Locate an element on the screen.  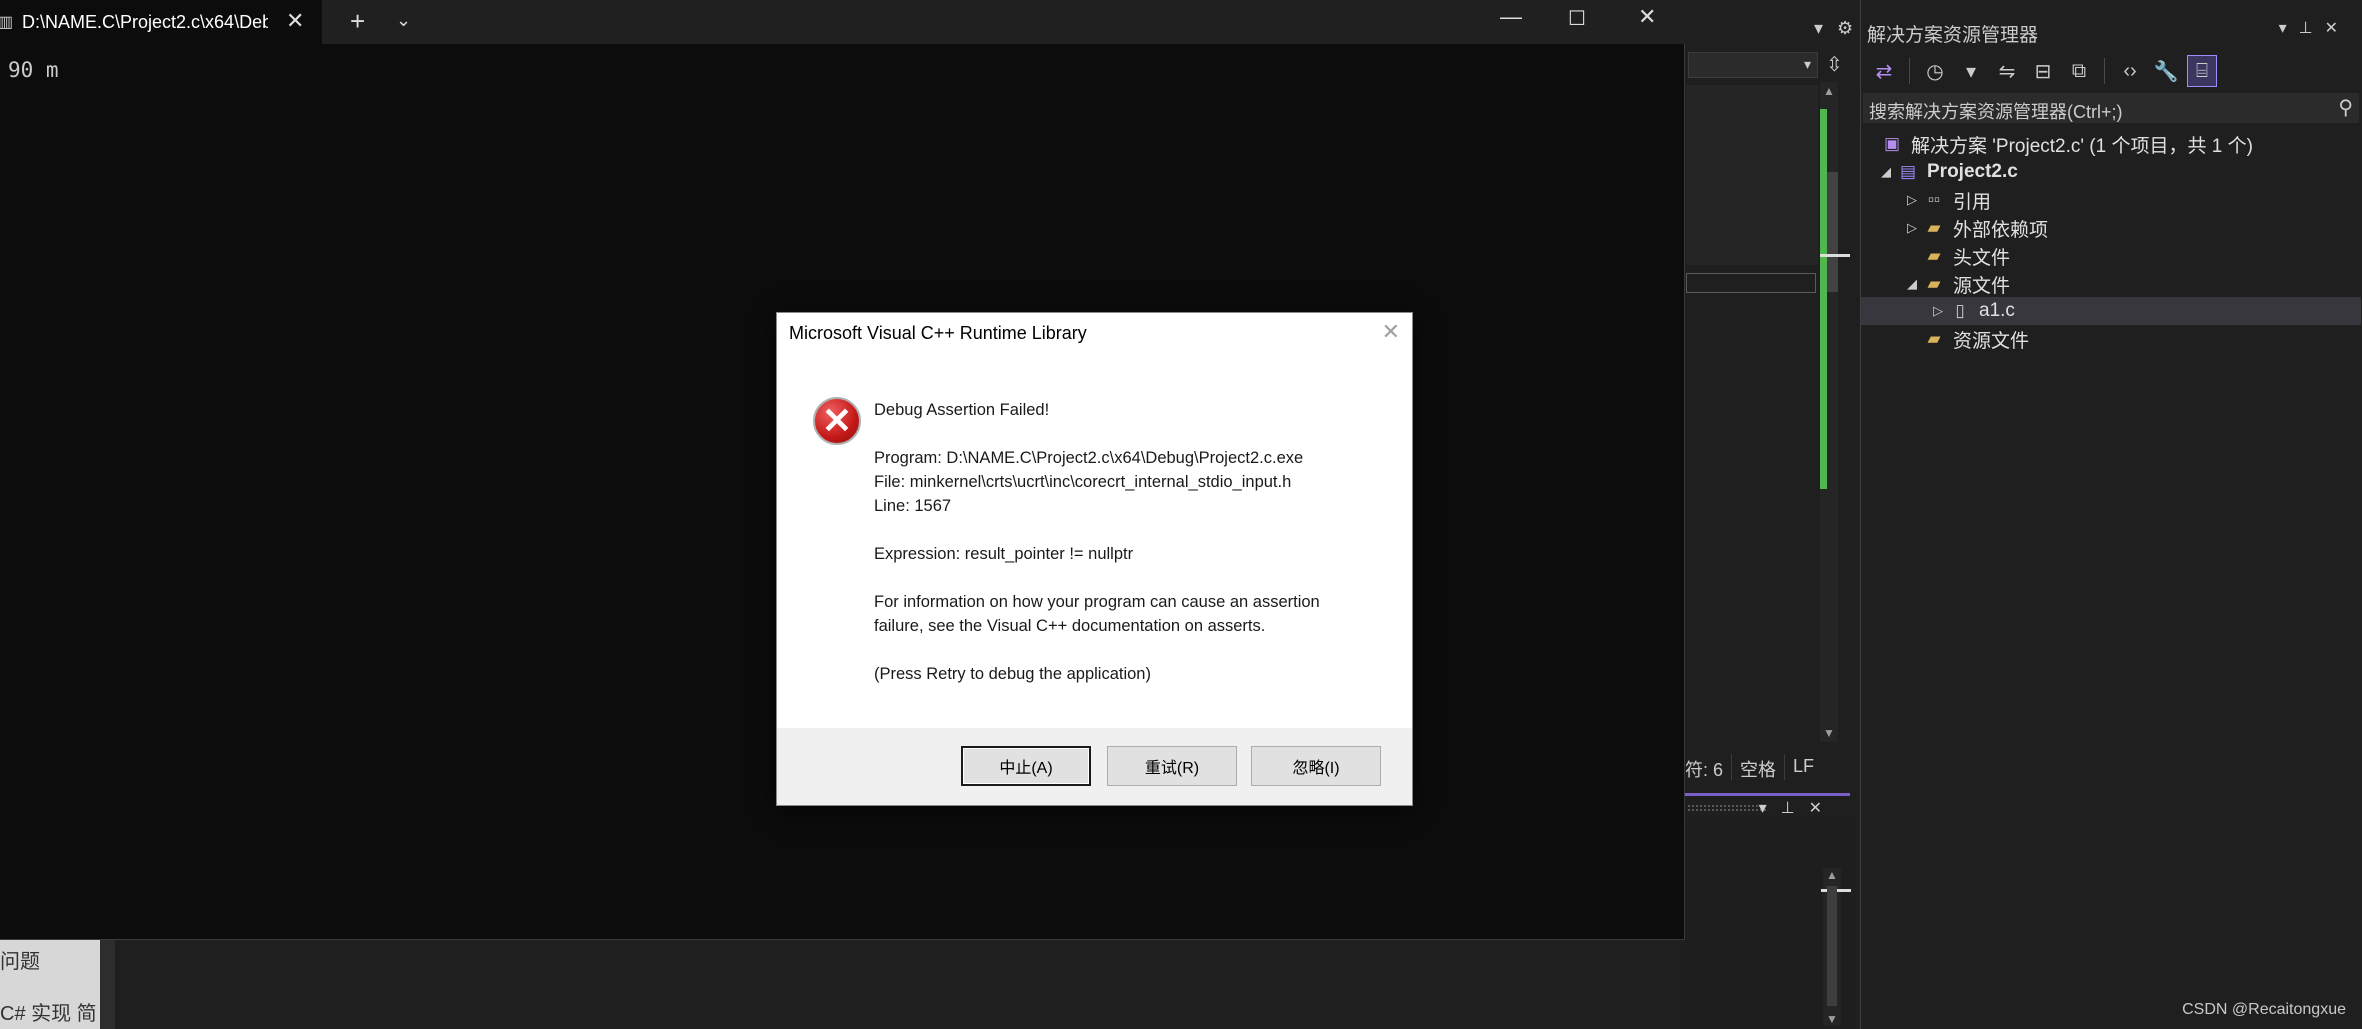
show-all-files-icon: ⧉ is located at coordinates (2079, 71).